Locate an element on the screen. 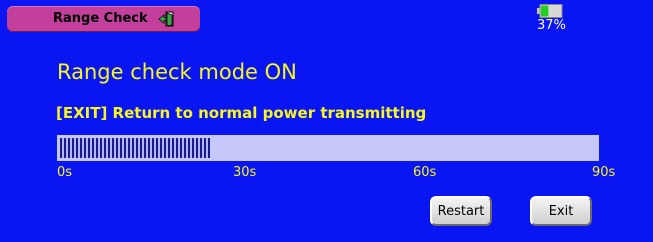  range-check-progress-bar is located at coordinates (328, 148).